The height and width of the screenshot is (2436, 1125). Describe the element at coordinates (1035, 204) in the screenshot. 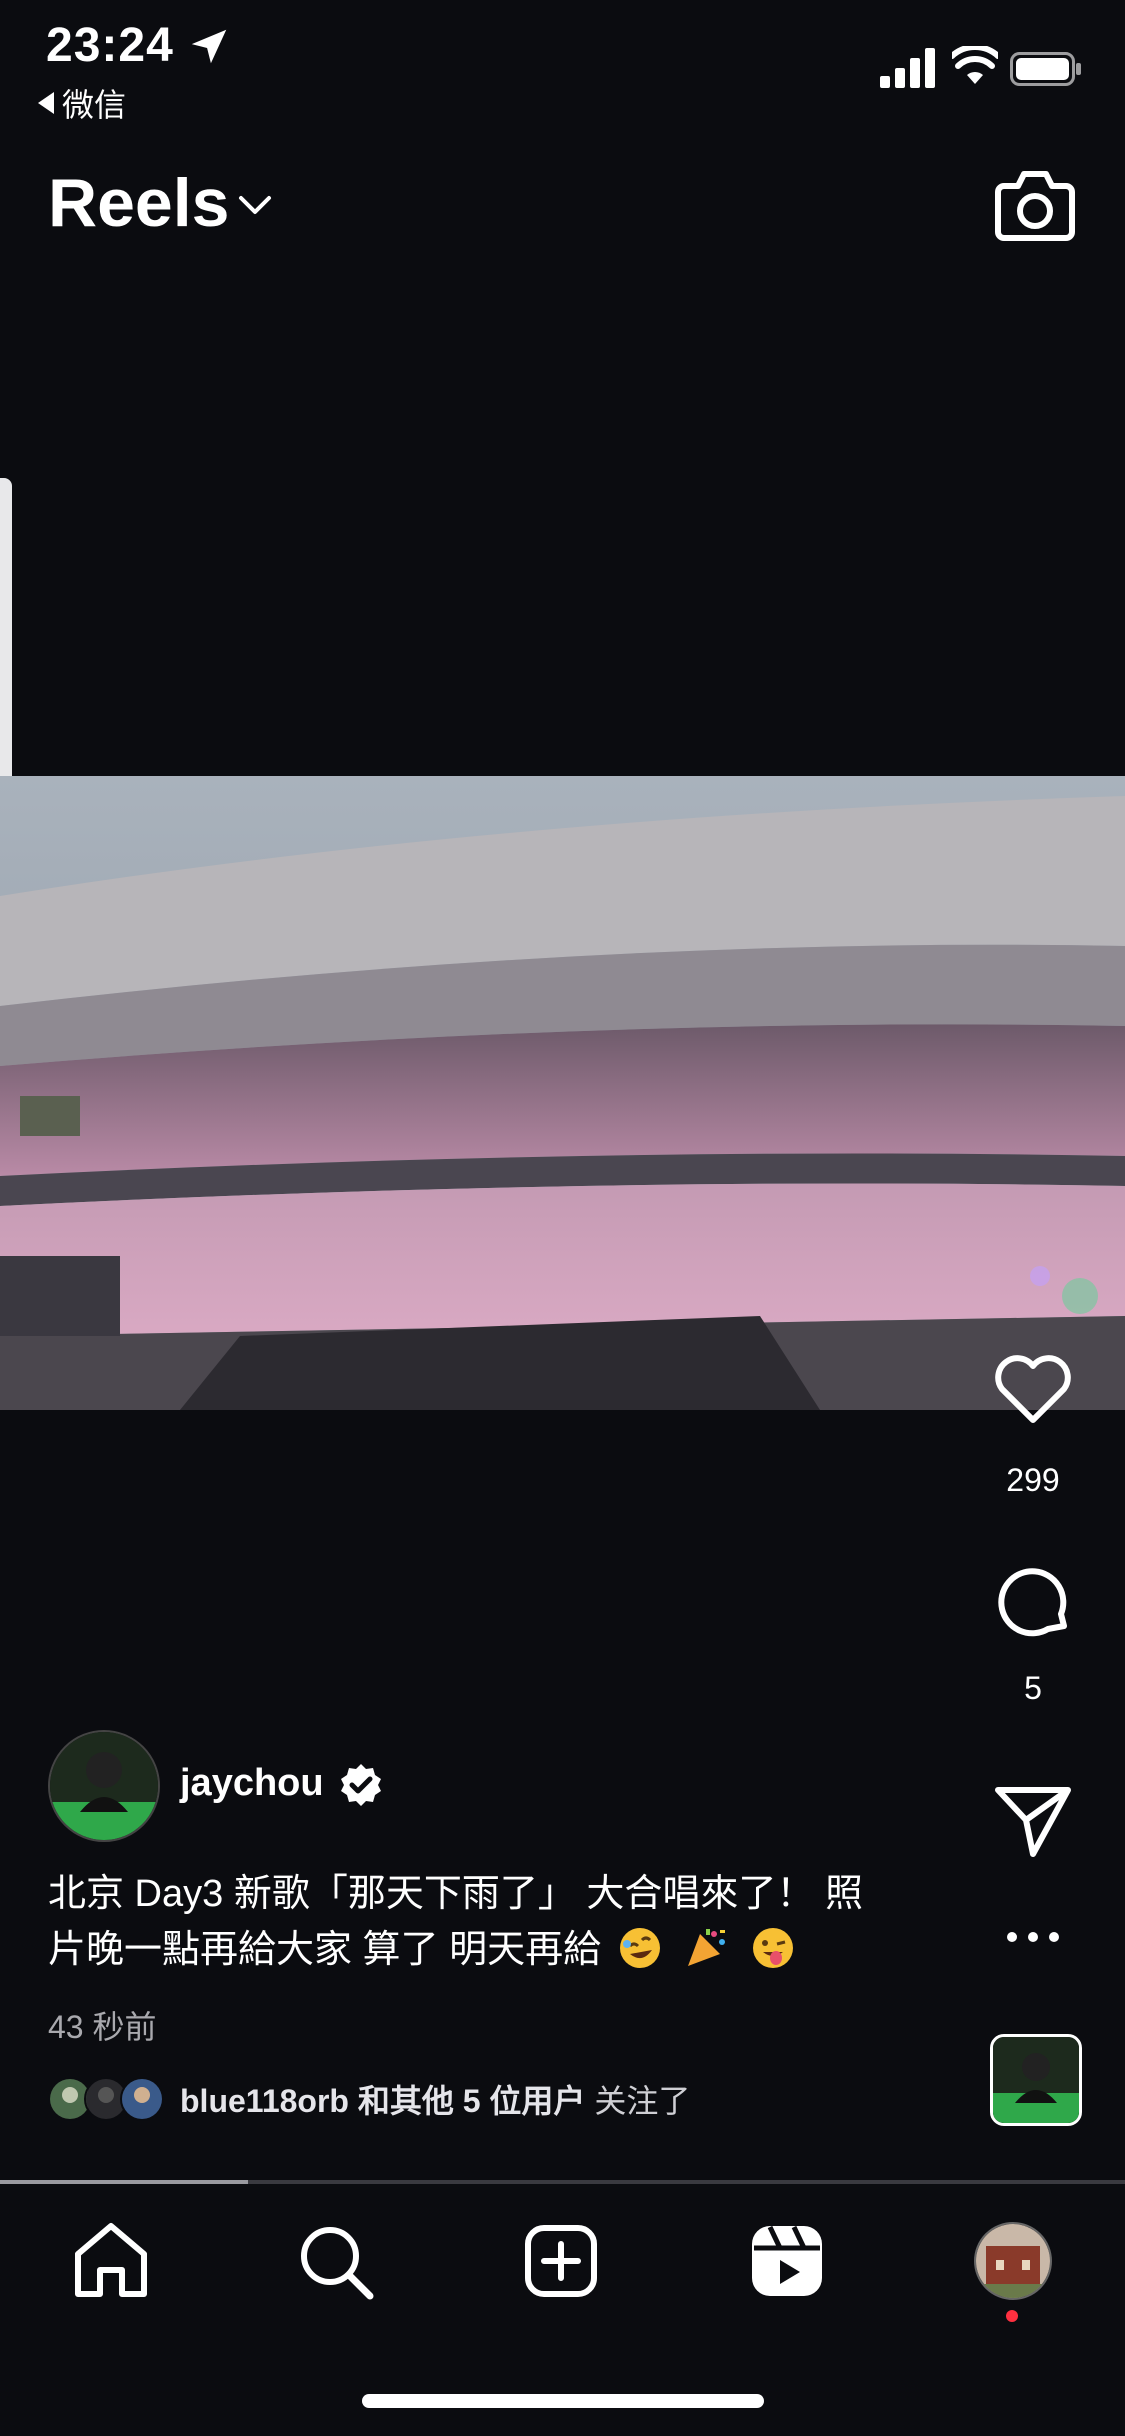

I see `camera-icon` at that location.